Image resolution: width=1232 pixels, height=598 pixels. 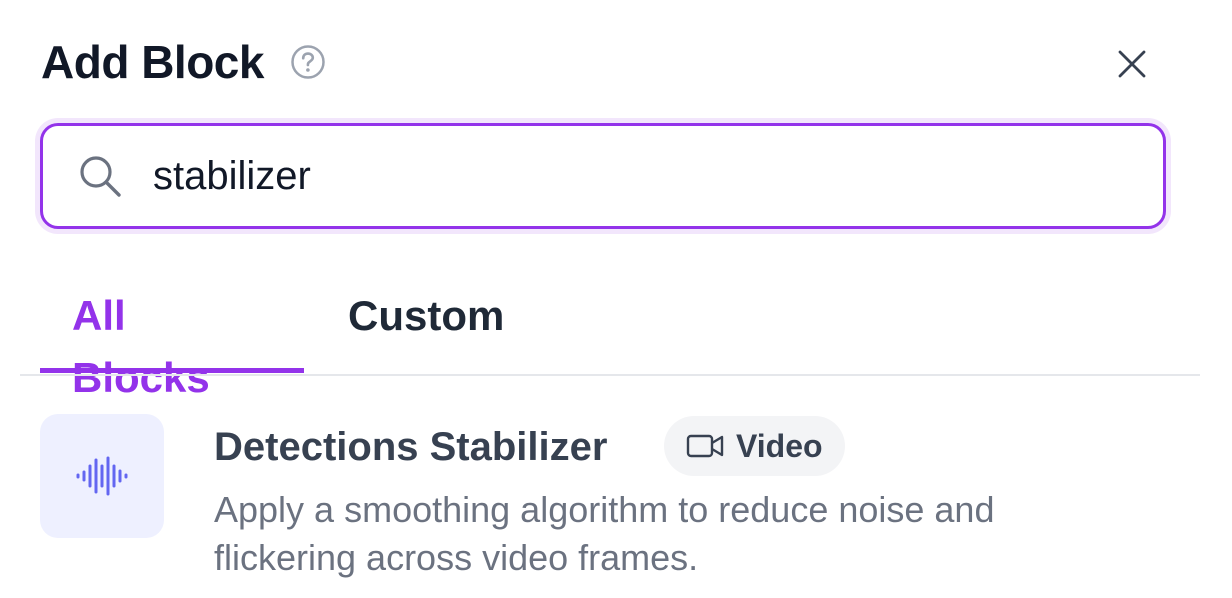 I want to click on waveform-icon, so click(x=102, y=476).